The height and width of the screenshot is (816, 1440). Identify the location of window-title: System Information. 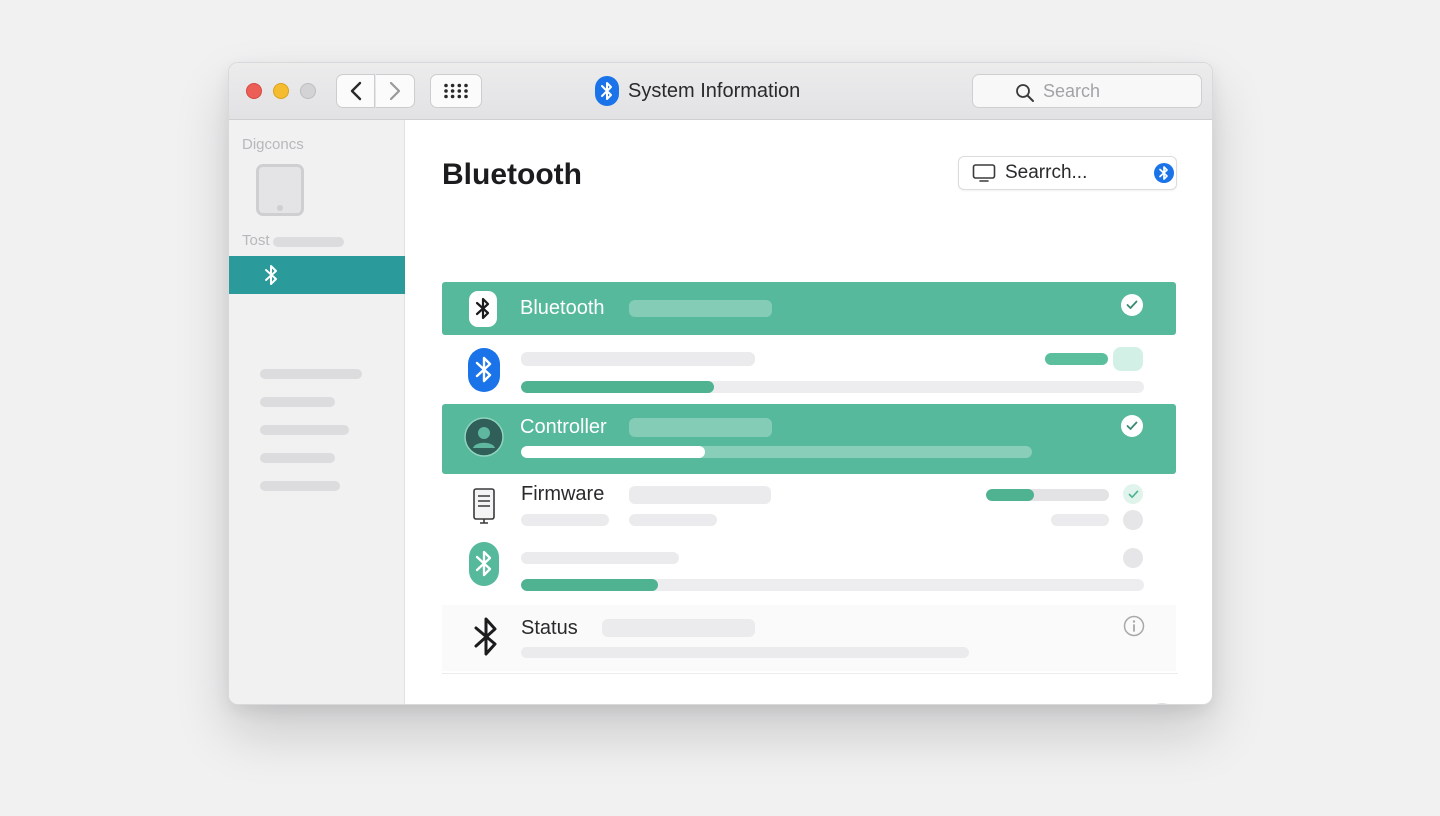
(697, 91).